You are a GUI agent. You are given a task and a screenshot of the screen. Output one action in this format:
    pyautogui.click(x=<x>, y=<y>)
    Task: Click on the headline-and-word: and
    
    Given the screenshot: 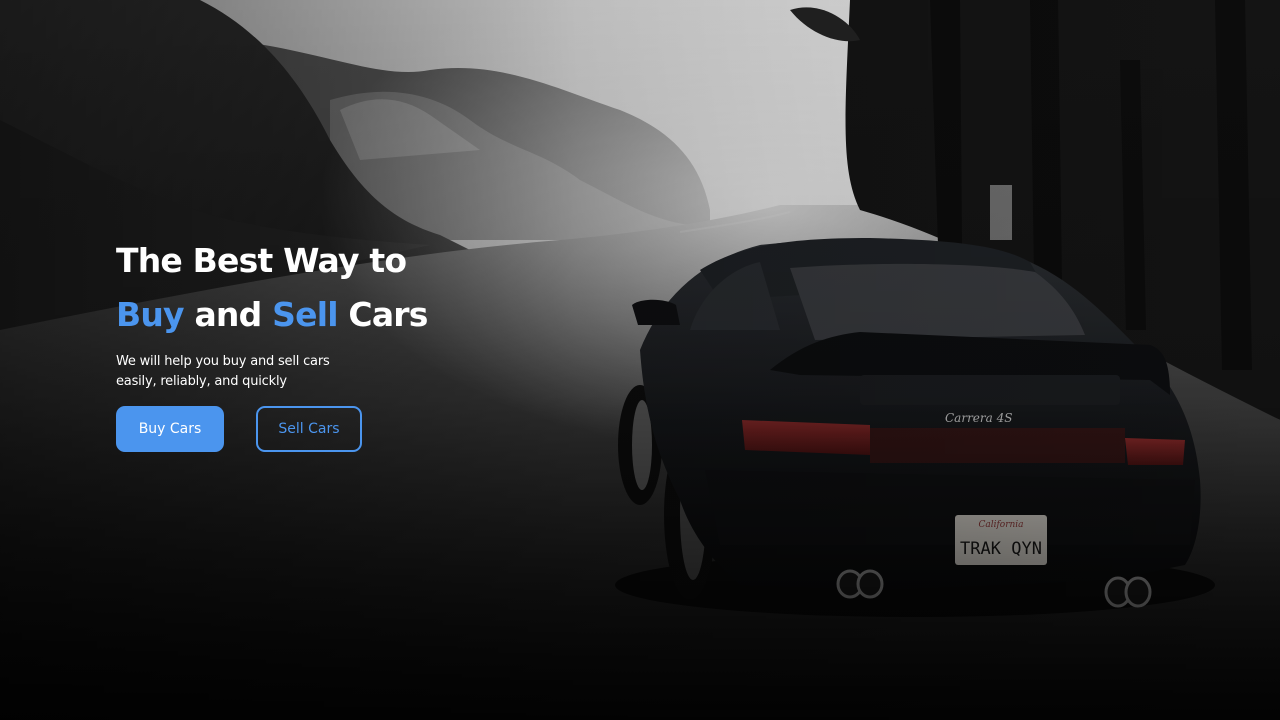 What is the action you would take?
    pyautogui.click(x=228, y=314)
    